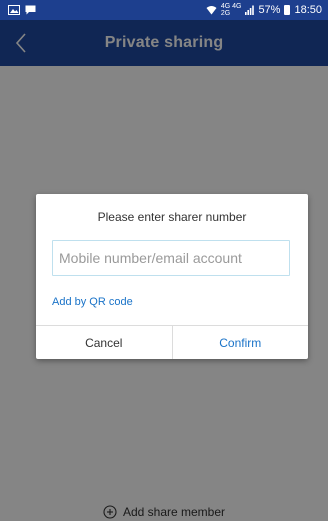 Image resolution: width=328 pixels, height=521 pixels. Describe the element at coordinates (30, 10) in the screenshot. I see `message-icon` at that location.